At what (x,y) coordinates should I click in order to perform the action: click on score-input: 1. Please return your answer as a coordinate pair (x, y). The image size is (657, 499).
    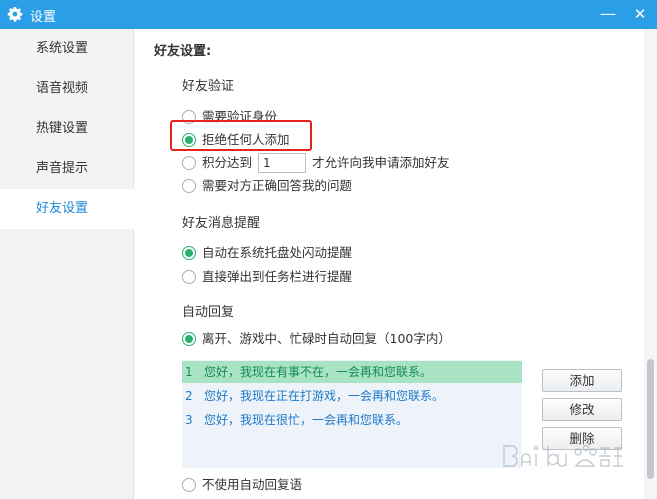
    Looking at the image, I should click on (282, 163).